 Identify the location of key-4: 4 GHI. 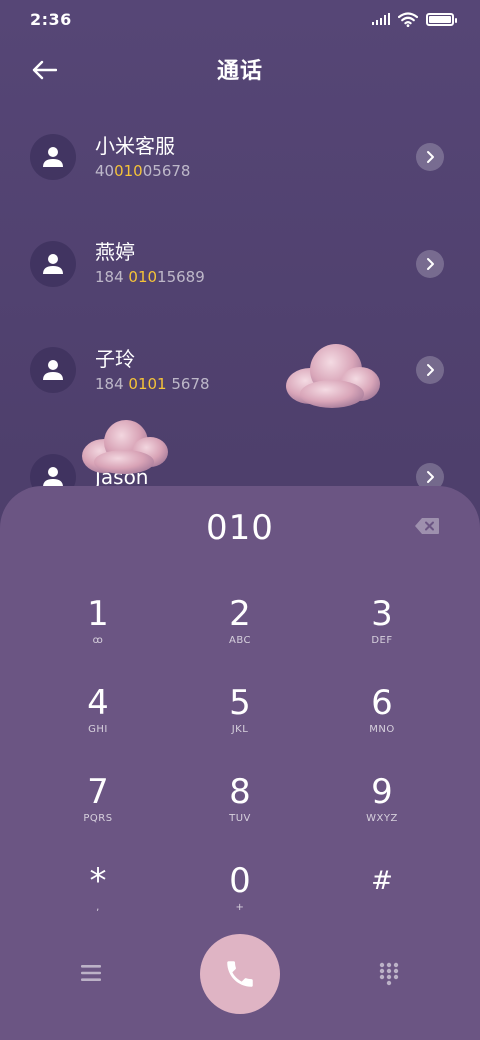
(98, 723).